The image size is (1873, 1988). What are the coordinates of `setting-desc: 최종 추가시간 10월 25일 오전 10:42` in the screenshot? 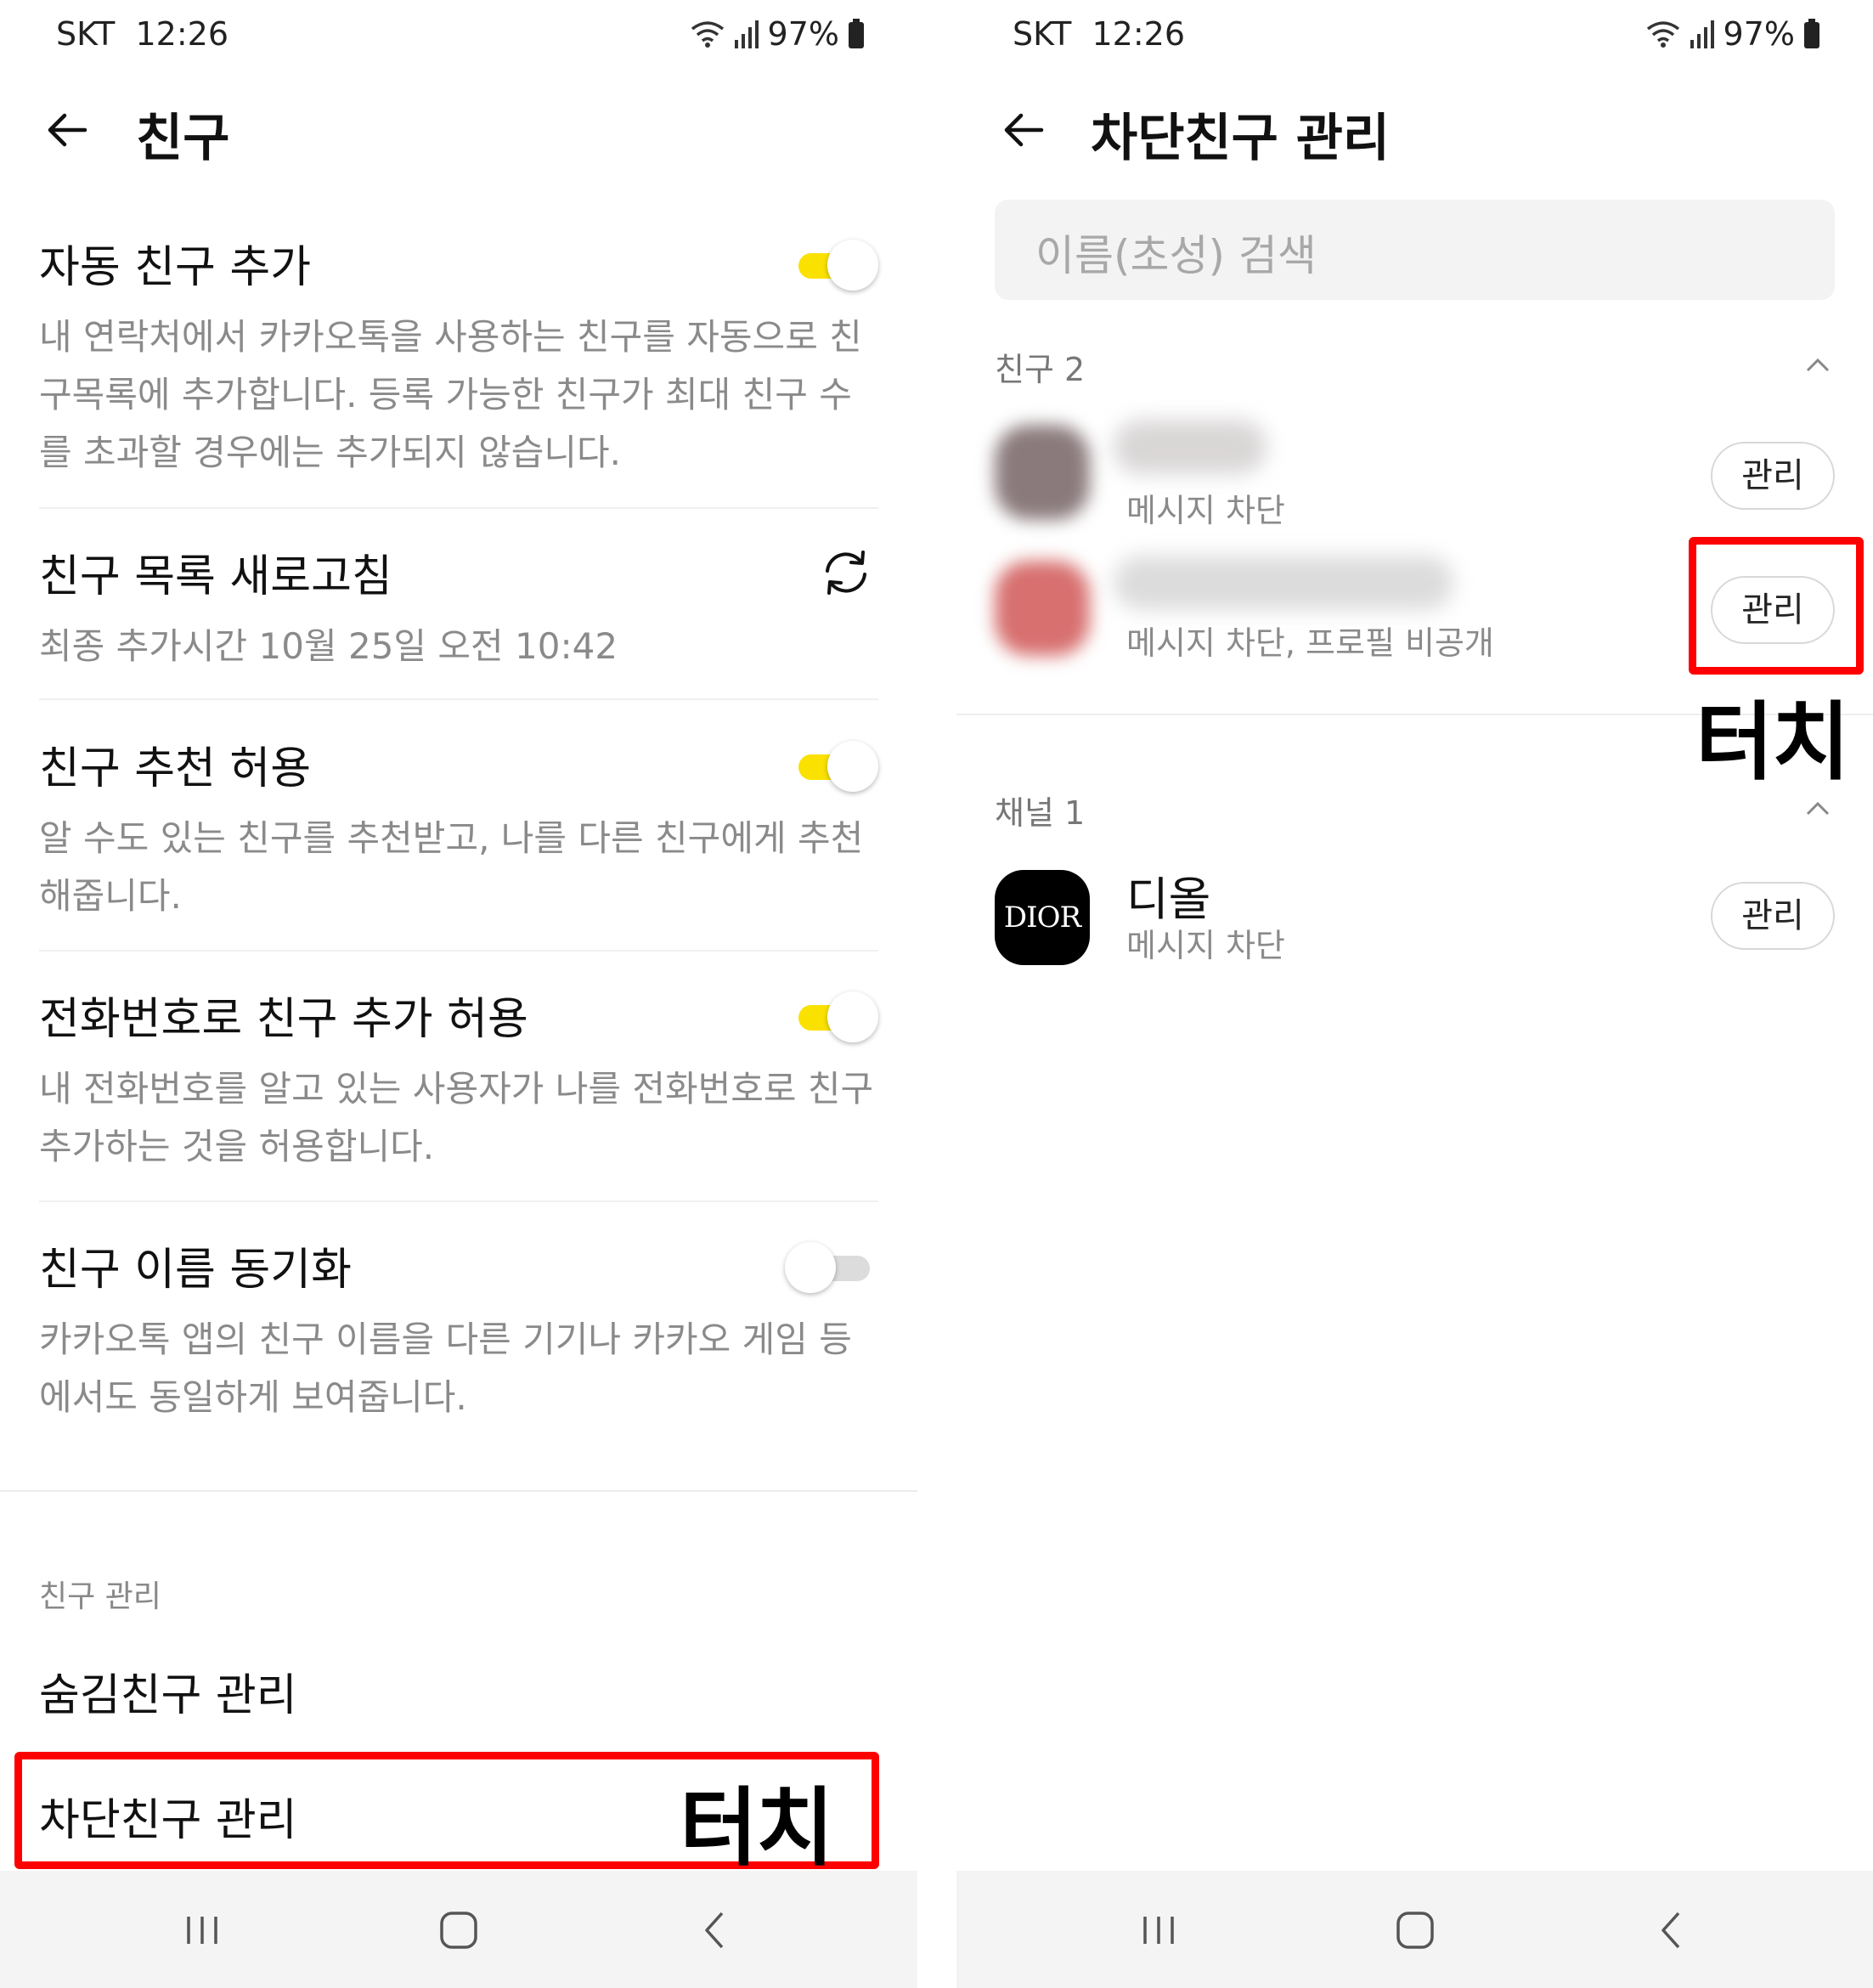 It's located at (328, 646).